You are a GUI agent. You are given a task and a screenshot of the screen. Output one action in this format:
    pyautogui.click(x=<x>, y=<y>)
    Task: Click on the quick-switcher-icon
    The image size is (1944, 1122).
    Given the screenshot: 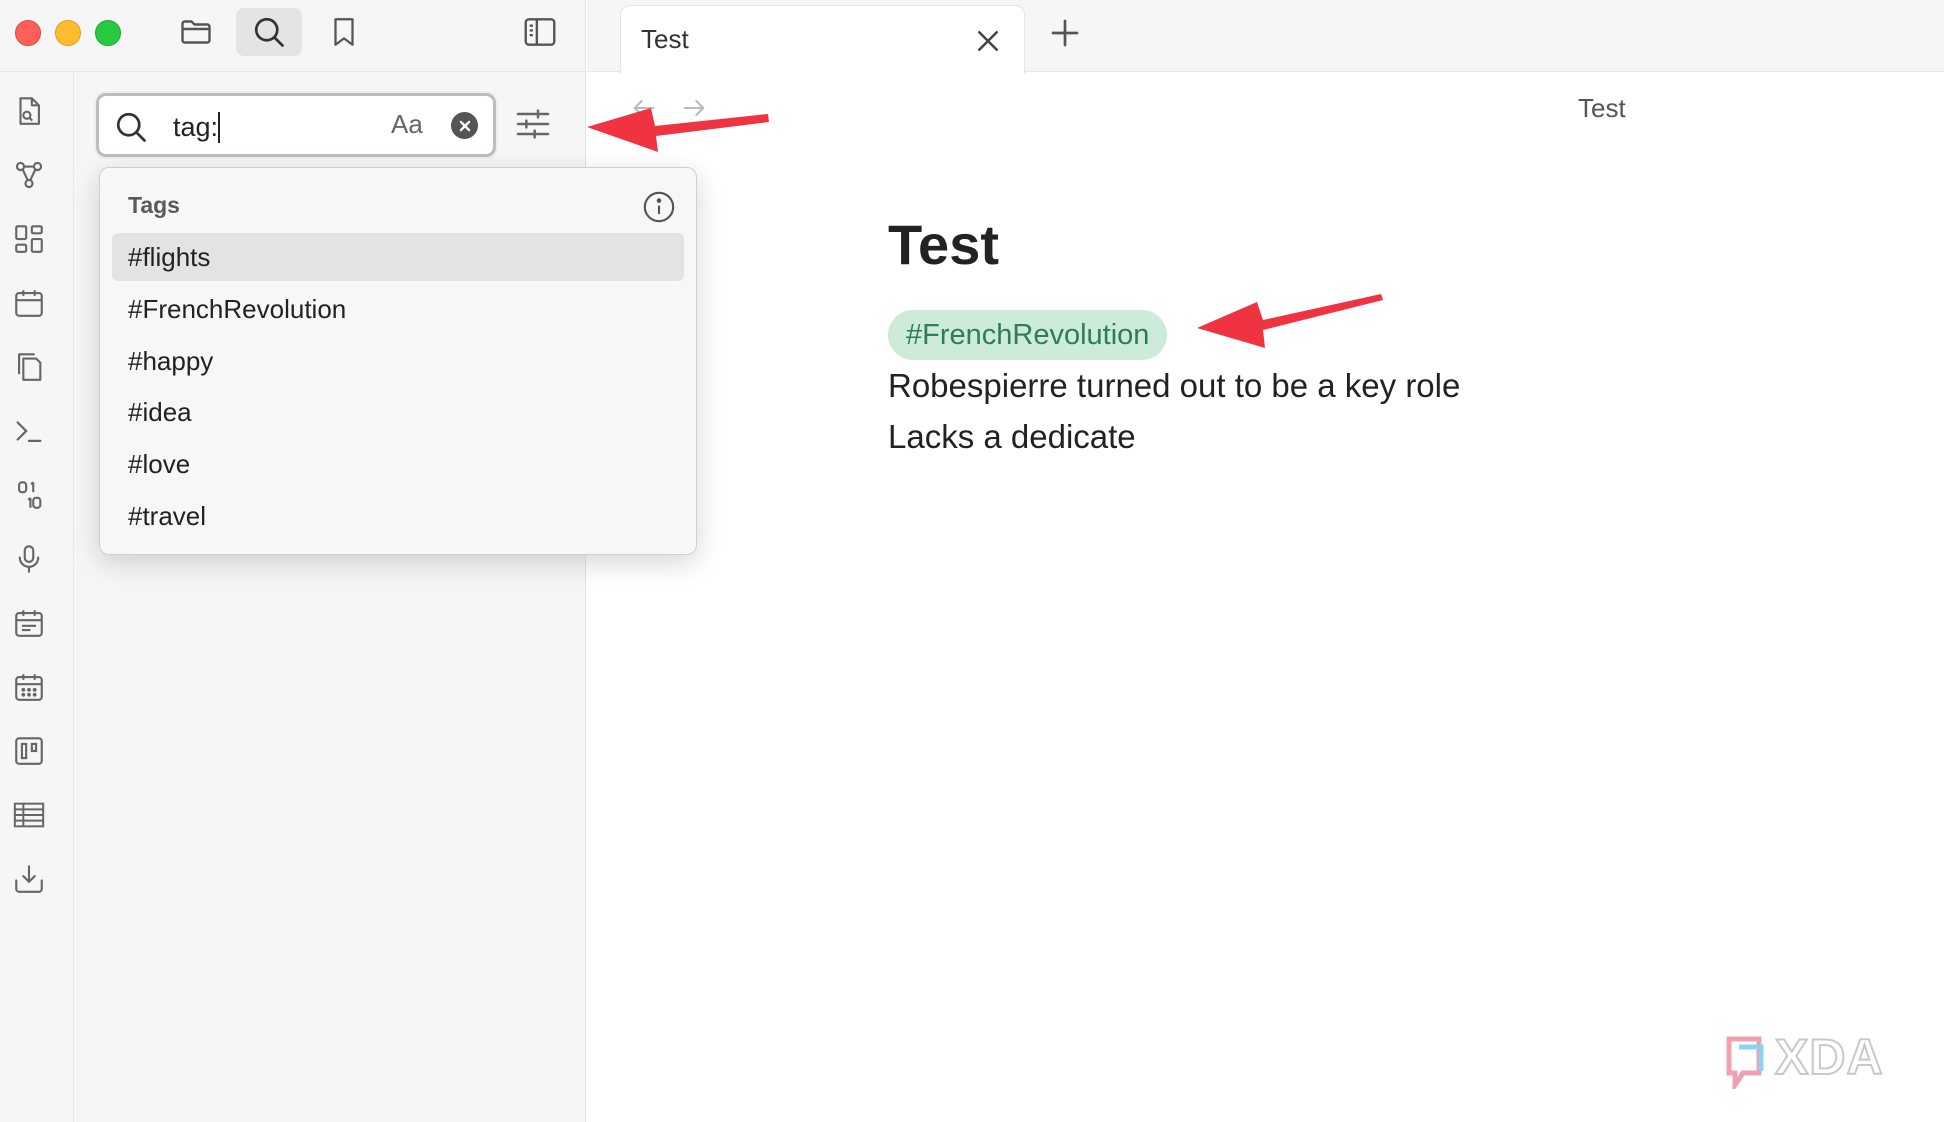 What is the action you would take?
    pyautogui.click(x=29, y=111)
    